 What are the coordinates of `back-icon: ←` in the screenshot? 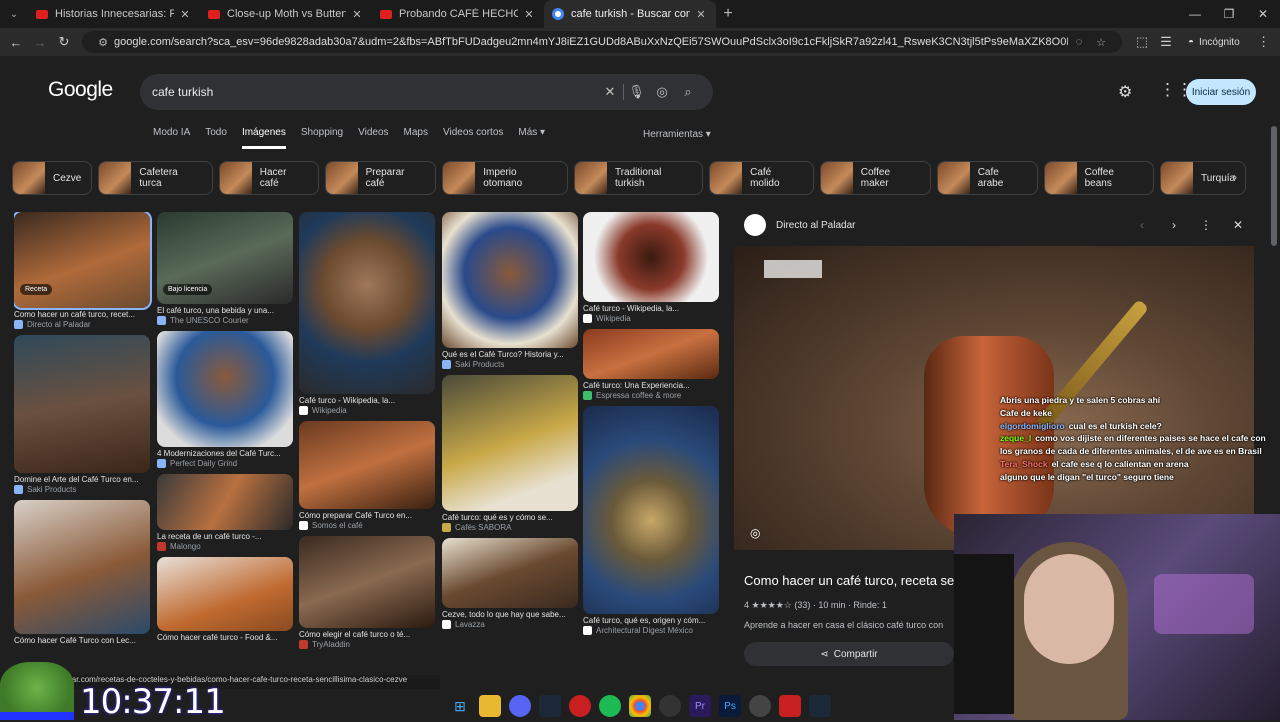 It's located at (16, 42).